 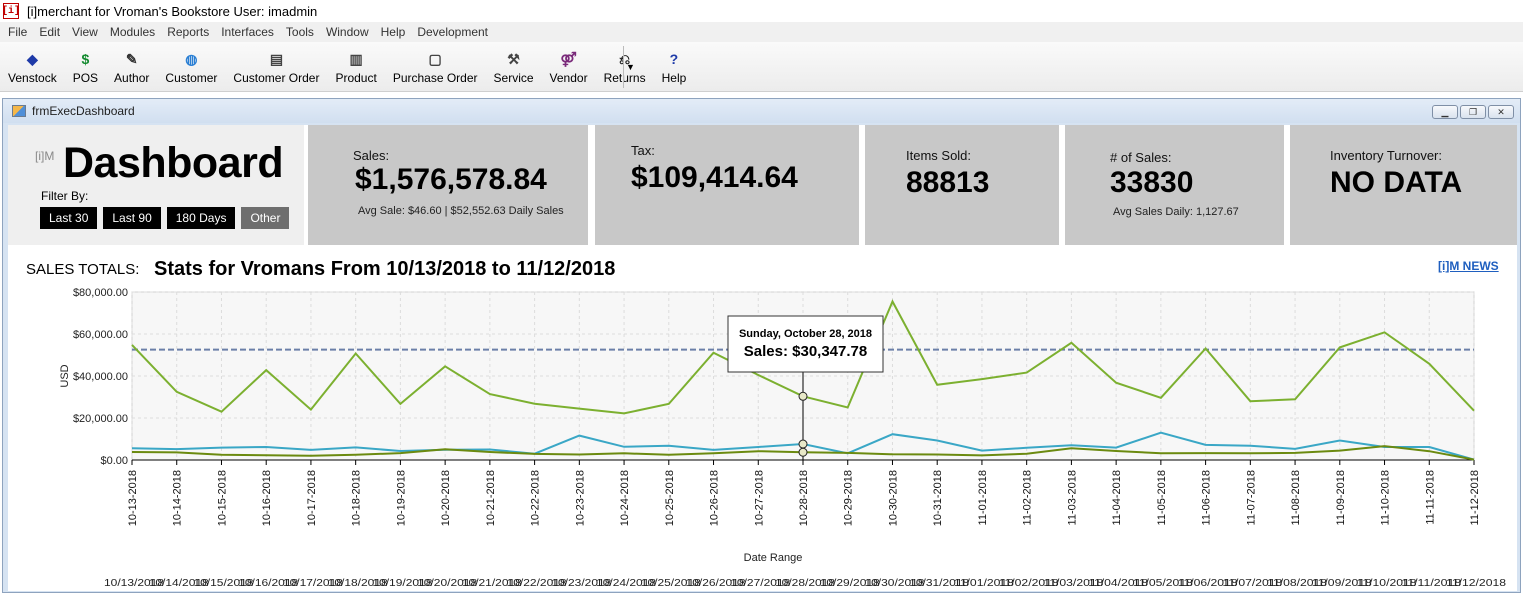 I want to click on toolbar-pos-button: $ POS, so click(x=85, y=67).